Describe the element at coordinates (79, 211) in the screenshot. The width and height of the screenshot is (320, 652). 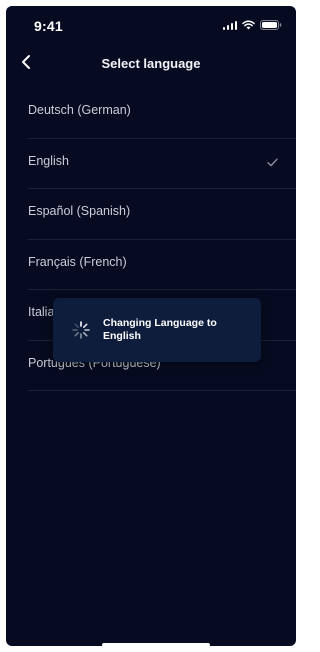
I see `language-label: Español (Spanish)` at that location.